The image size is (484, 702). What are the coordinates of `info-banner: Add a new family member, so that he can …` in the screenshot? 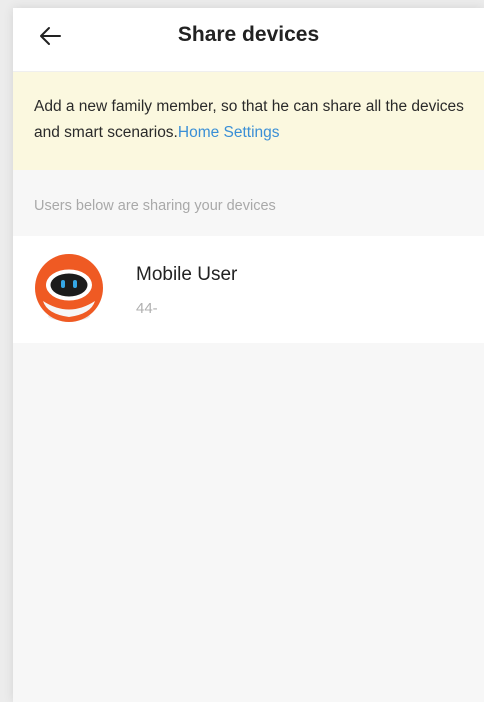 It's located at (248, 121).